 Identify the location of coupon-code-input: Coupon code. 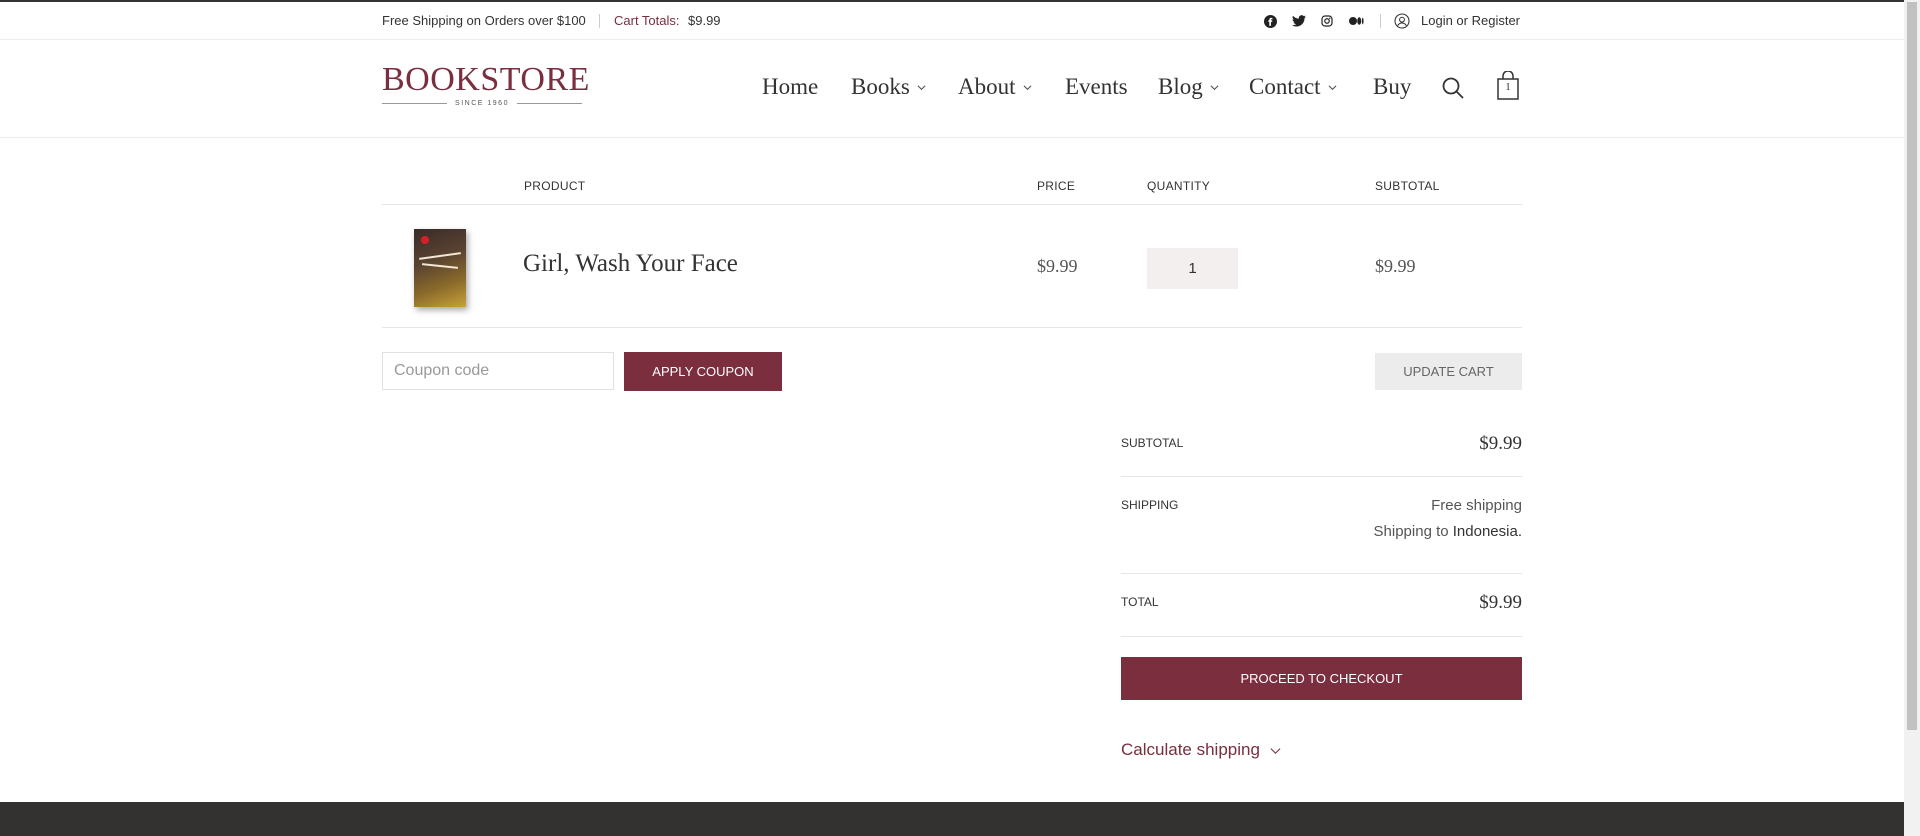
(498, 371).